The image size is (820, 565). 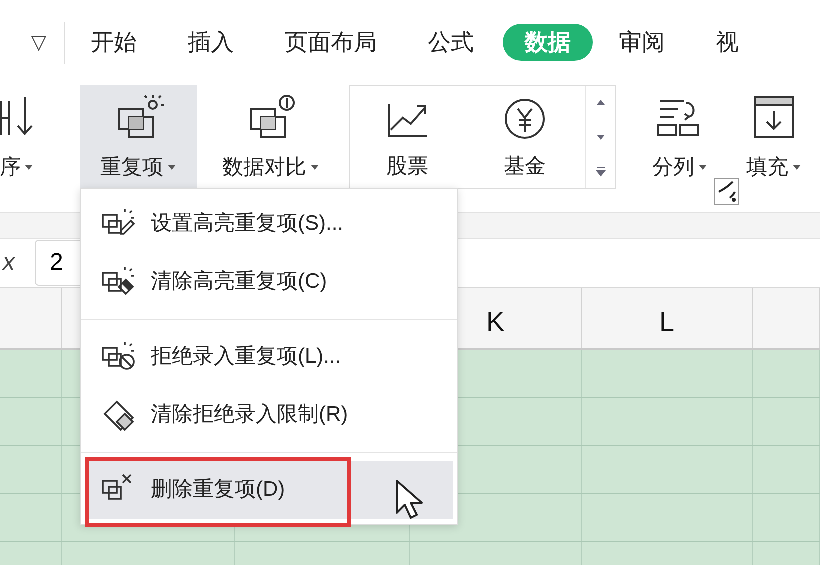 I want to click on ribbon-tab: 页面布局, so click(x=331, y=43).